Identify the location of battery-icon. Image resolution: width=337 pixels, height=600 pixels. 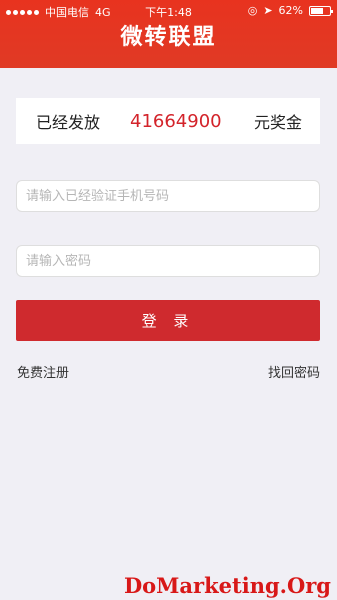
(321, 10).